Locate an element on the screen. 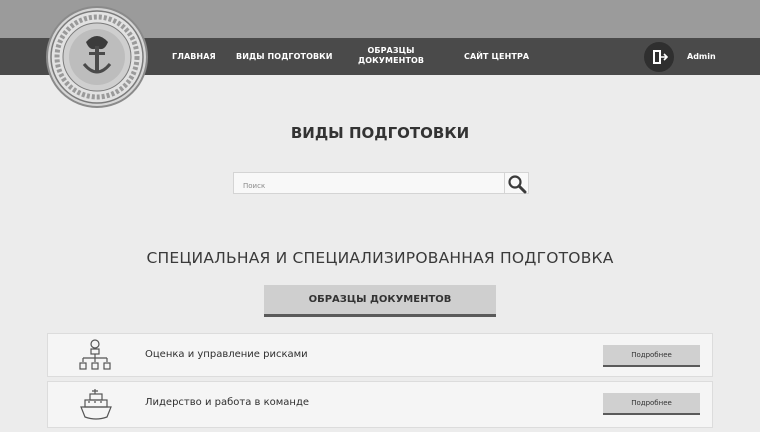  page-title: ВИДЫ ПОДГОТОВКИ is located at coordinates (380, 133).